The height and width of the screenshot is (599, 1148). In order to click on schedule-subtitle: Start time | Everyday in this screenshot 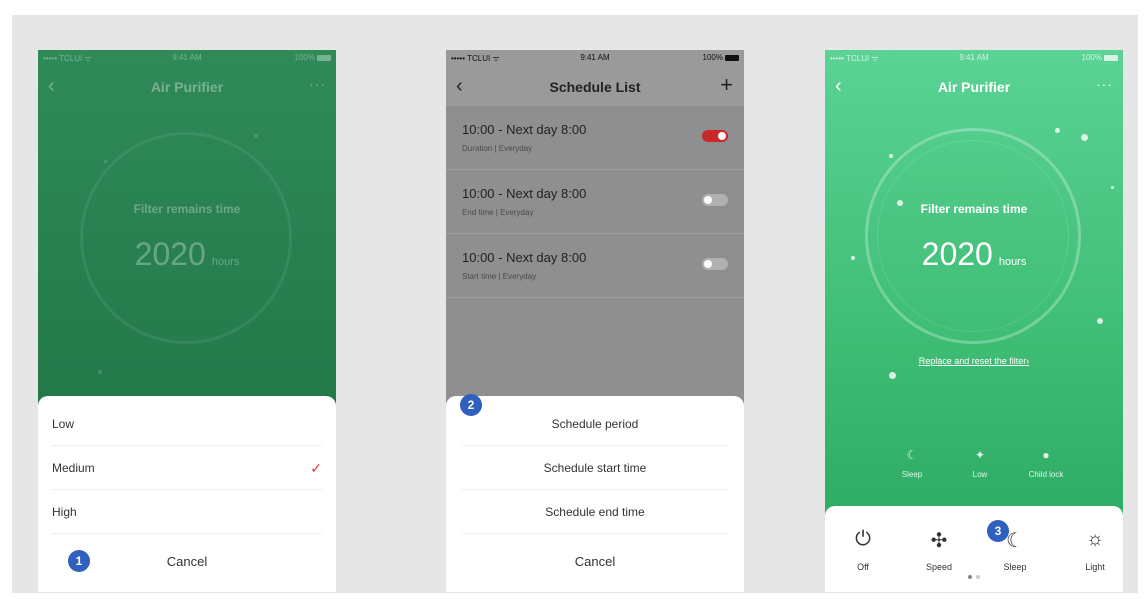, I will do `click(499, 276)`.